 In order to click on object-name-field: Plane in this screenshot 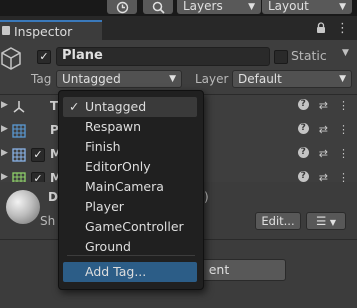, I will do `click(163, 56)`.